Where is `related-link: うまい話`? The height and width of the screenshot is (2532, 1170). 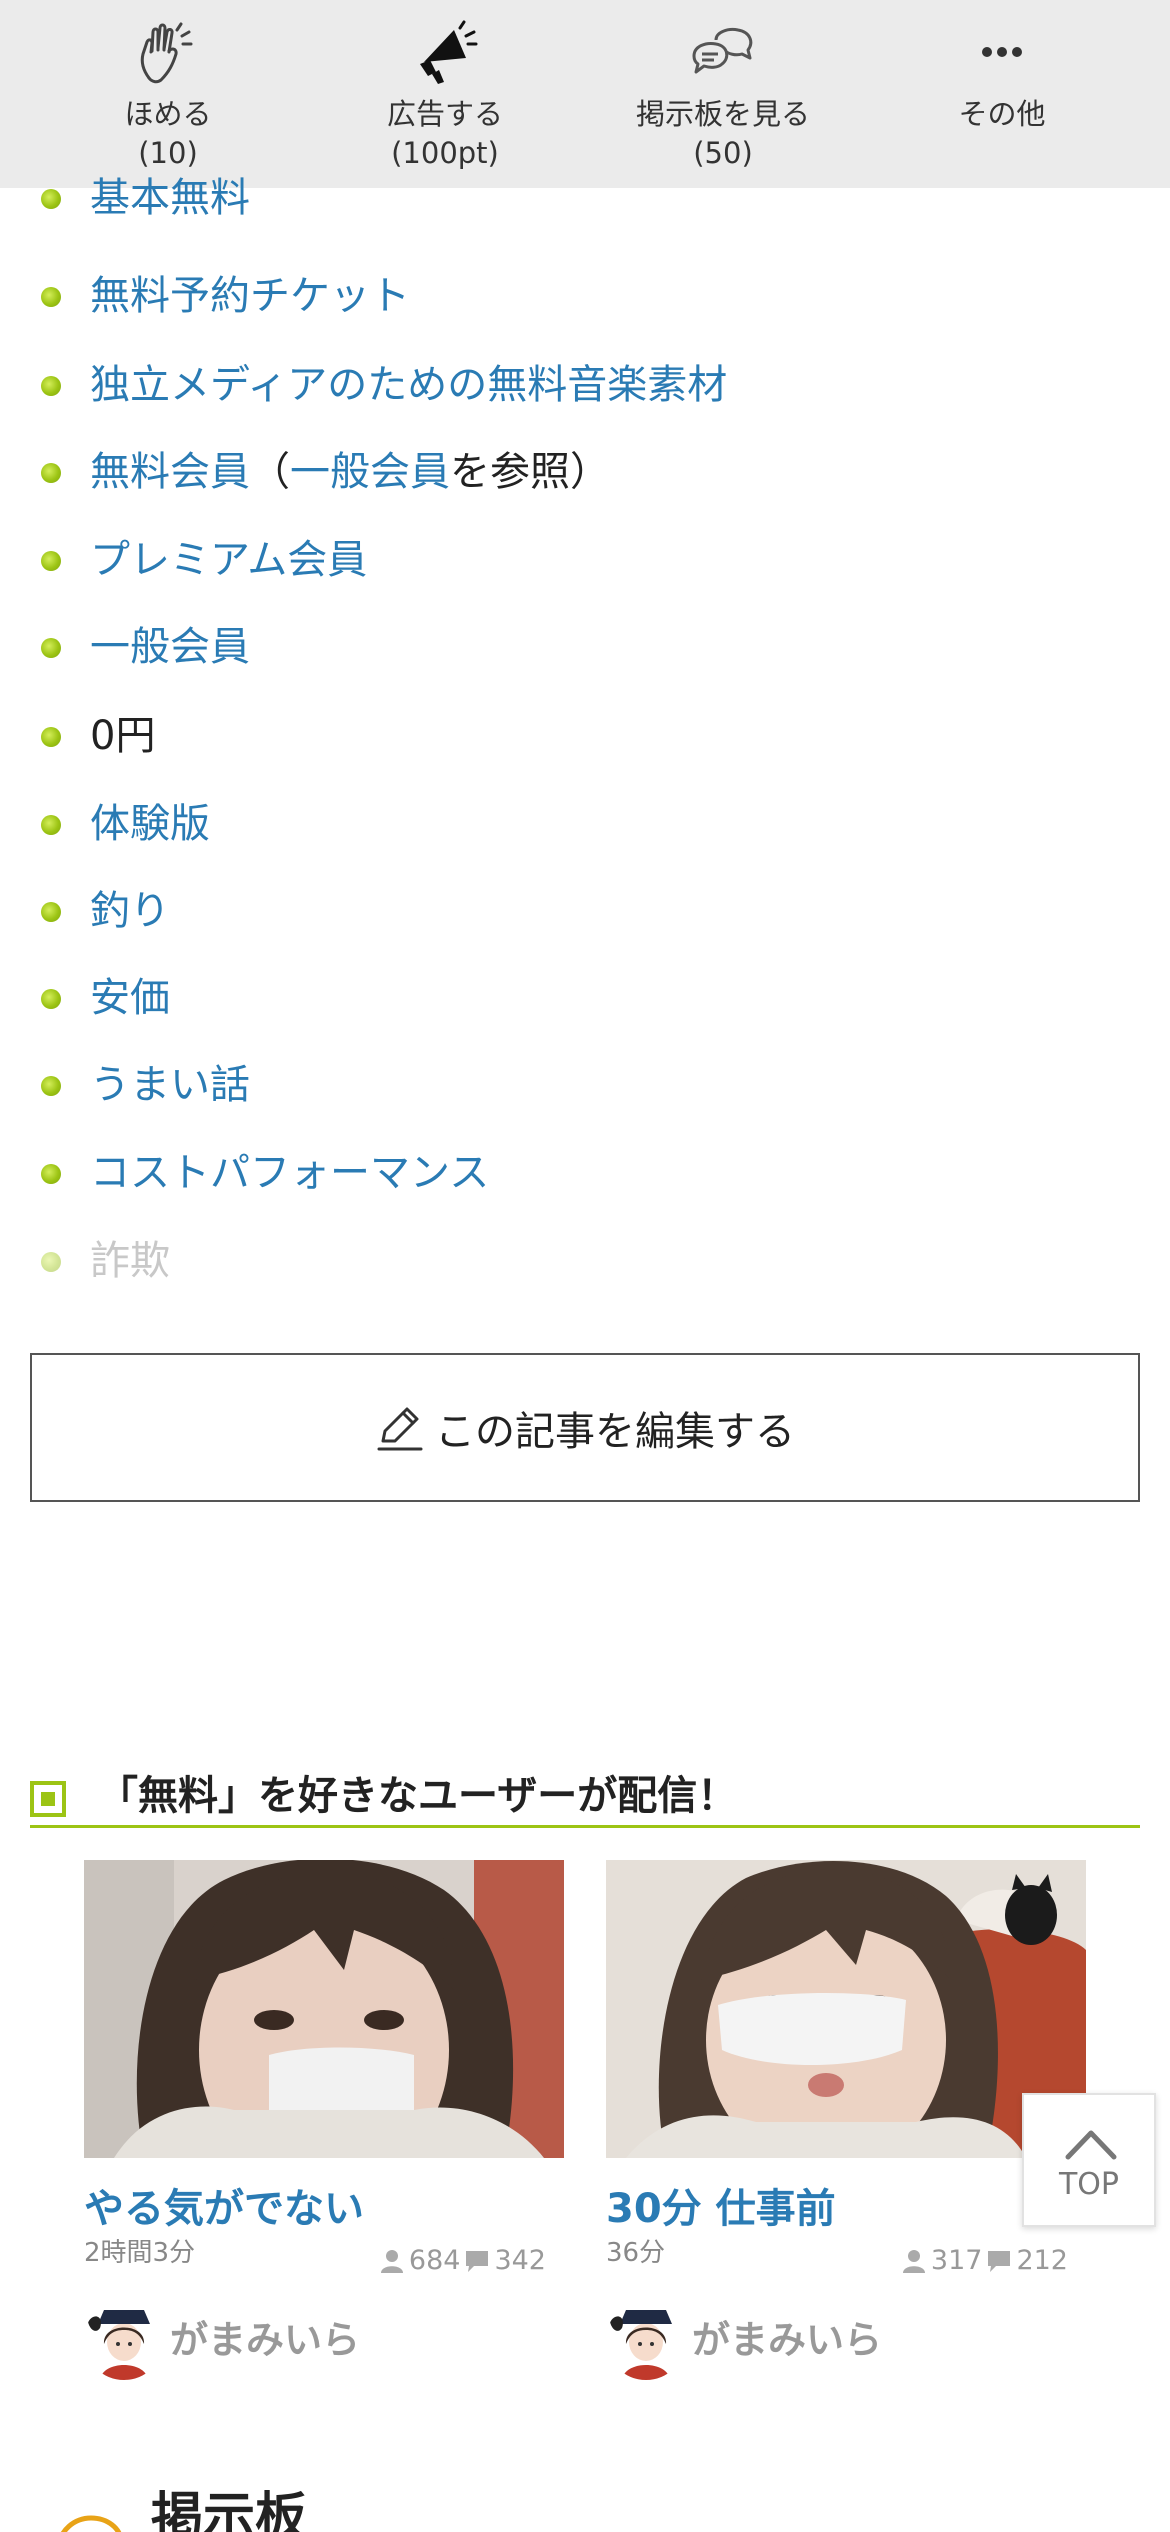 related-link: うまい話 is located at coordinates (170, 1085).